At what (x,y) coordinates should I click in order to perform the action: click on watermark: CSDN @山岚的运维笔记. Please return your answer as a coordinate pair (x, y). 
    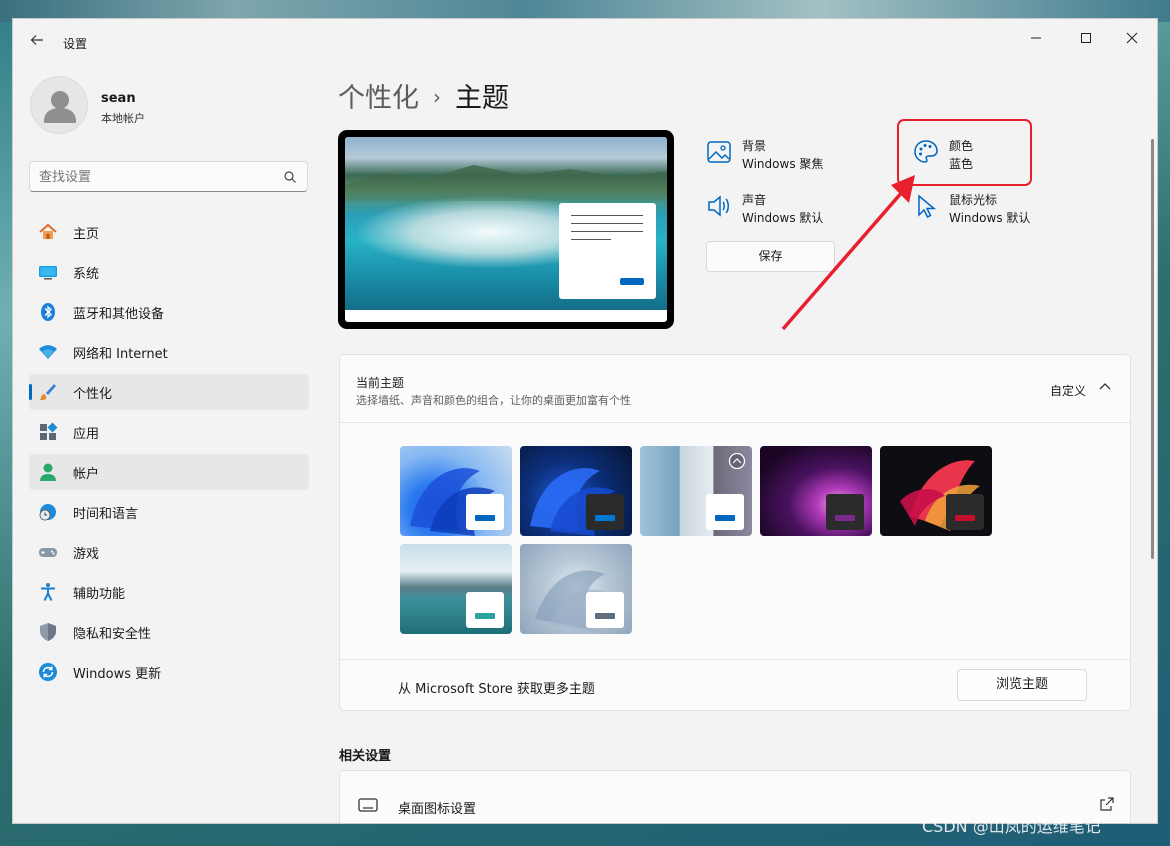
    Looking at the image, I should click on (1011, 826).